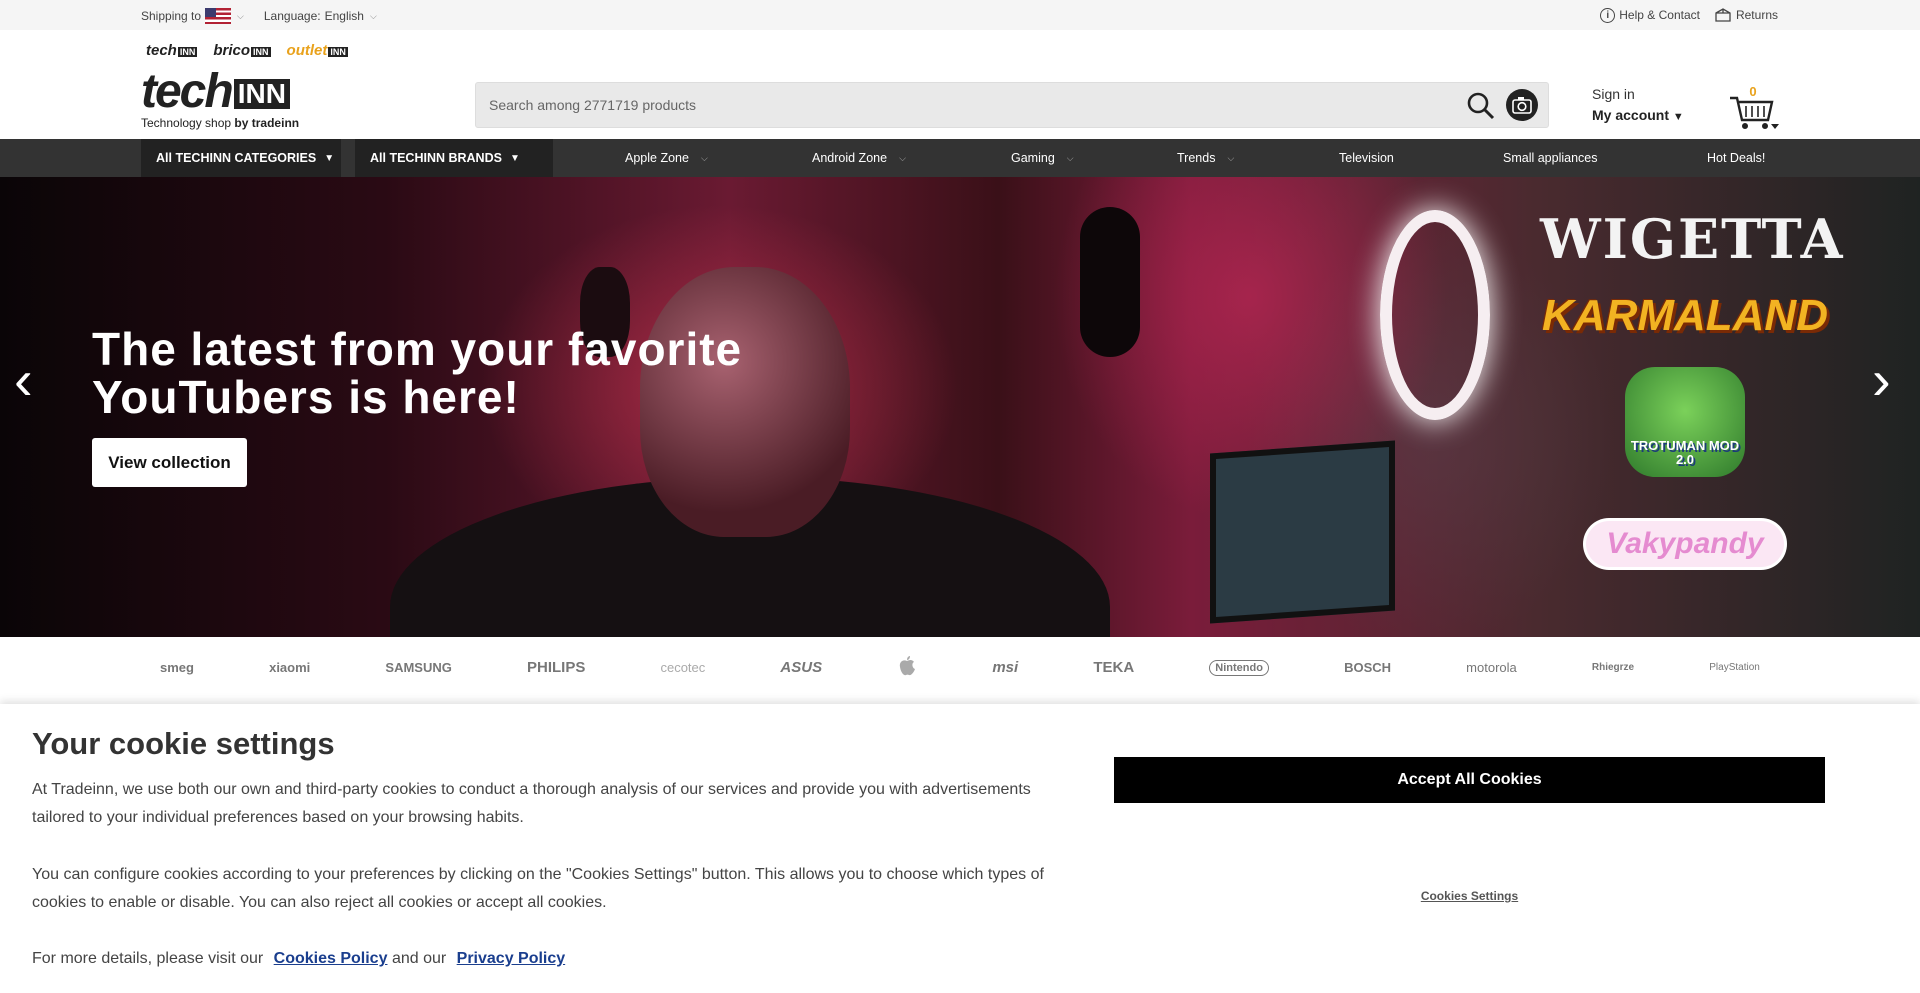 The height and width of the screenshot is (993, 1920). I want to click on language-label: Language:, so click(292, 16).